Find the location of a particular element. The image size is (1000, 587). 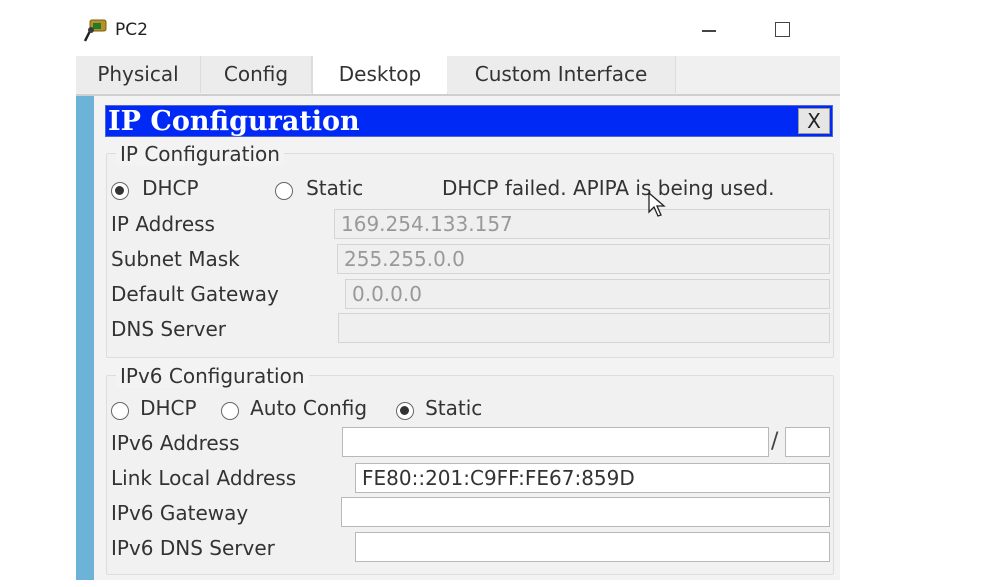

ipv6-dhcp-option: DHCP is located at coordinates (154, 408).